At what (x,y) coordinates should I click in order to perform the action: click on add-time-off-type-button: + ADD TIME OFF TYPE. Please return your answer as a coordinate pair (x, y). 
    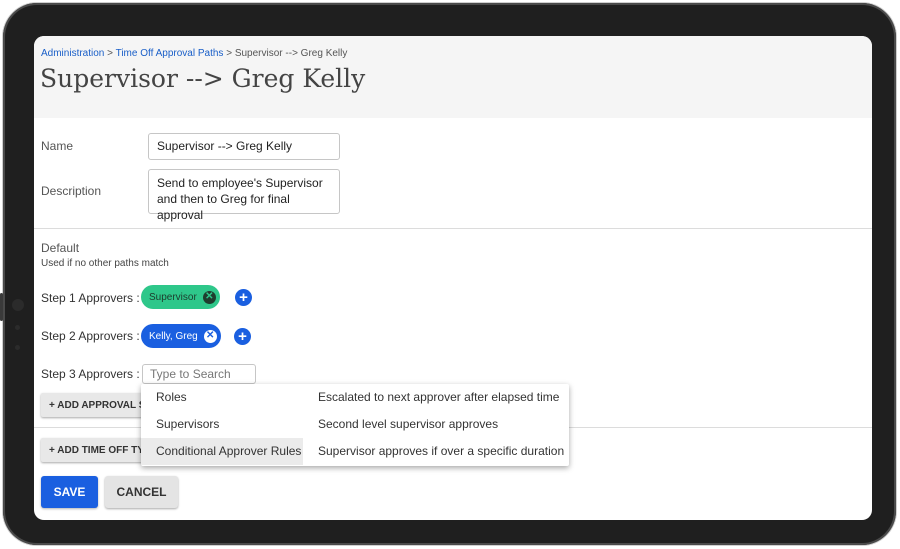
    Looking at the image, I should click on (93, 450).